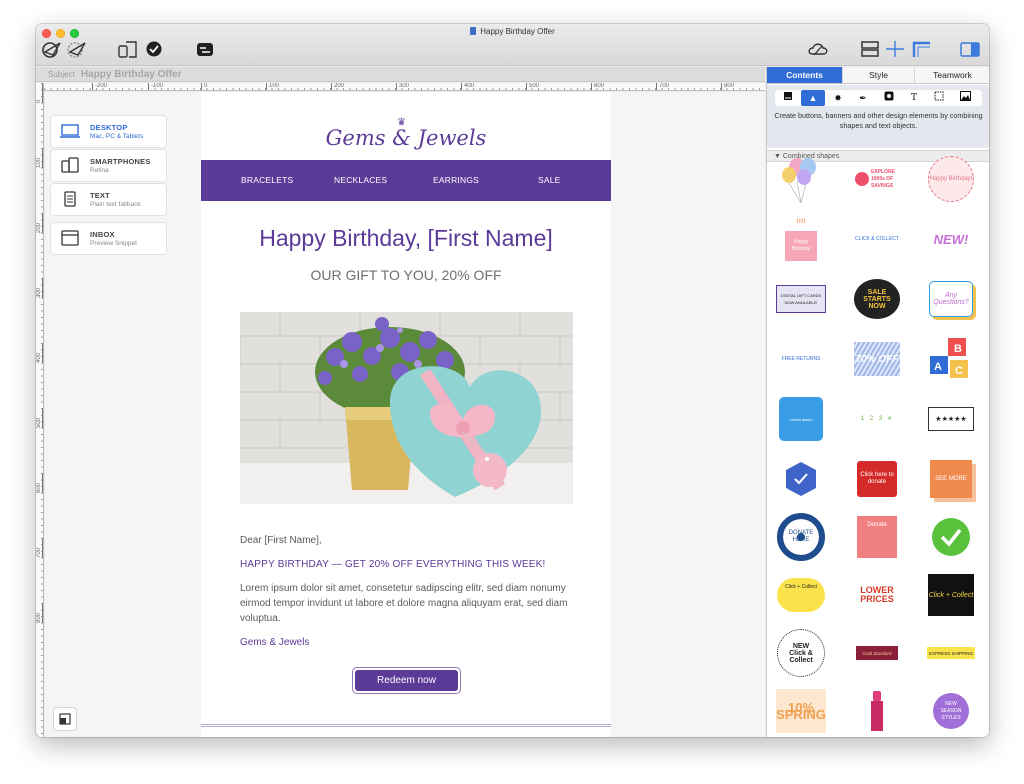 The width and height of the screenshot is (1024, 784). I want to click on shape-new-burst: NEW!, so click(951, 239).